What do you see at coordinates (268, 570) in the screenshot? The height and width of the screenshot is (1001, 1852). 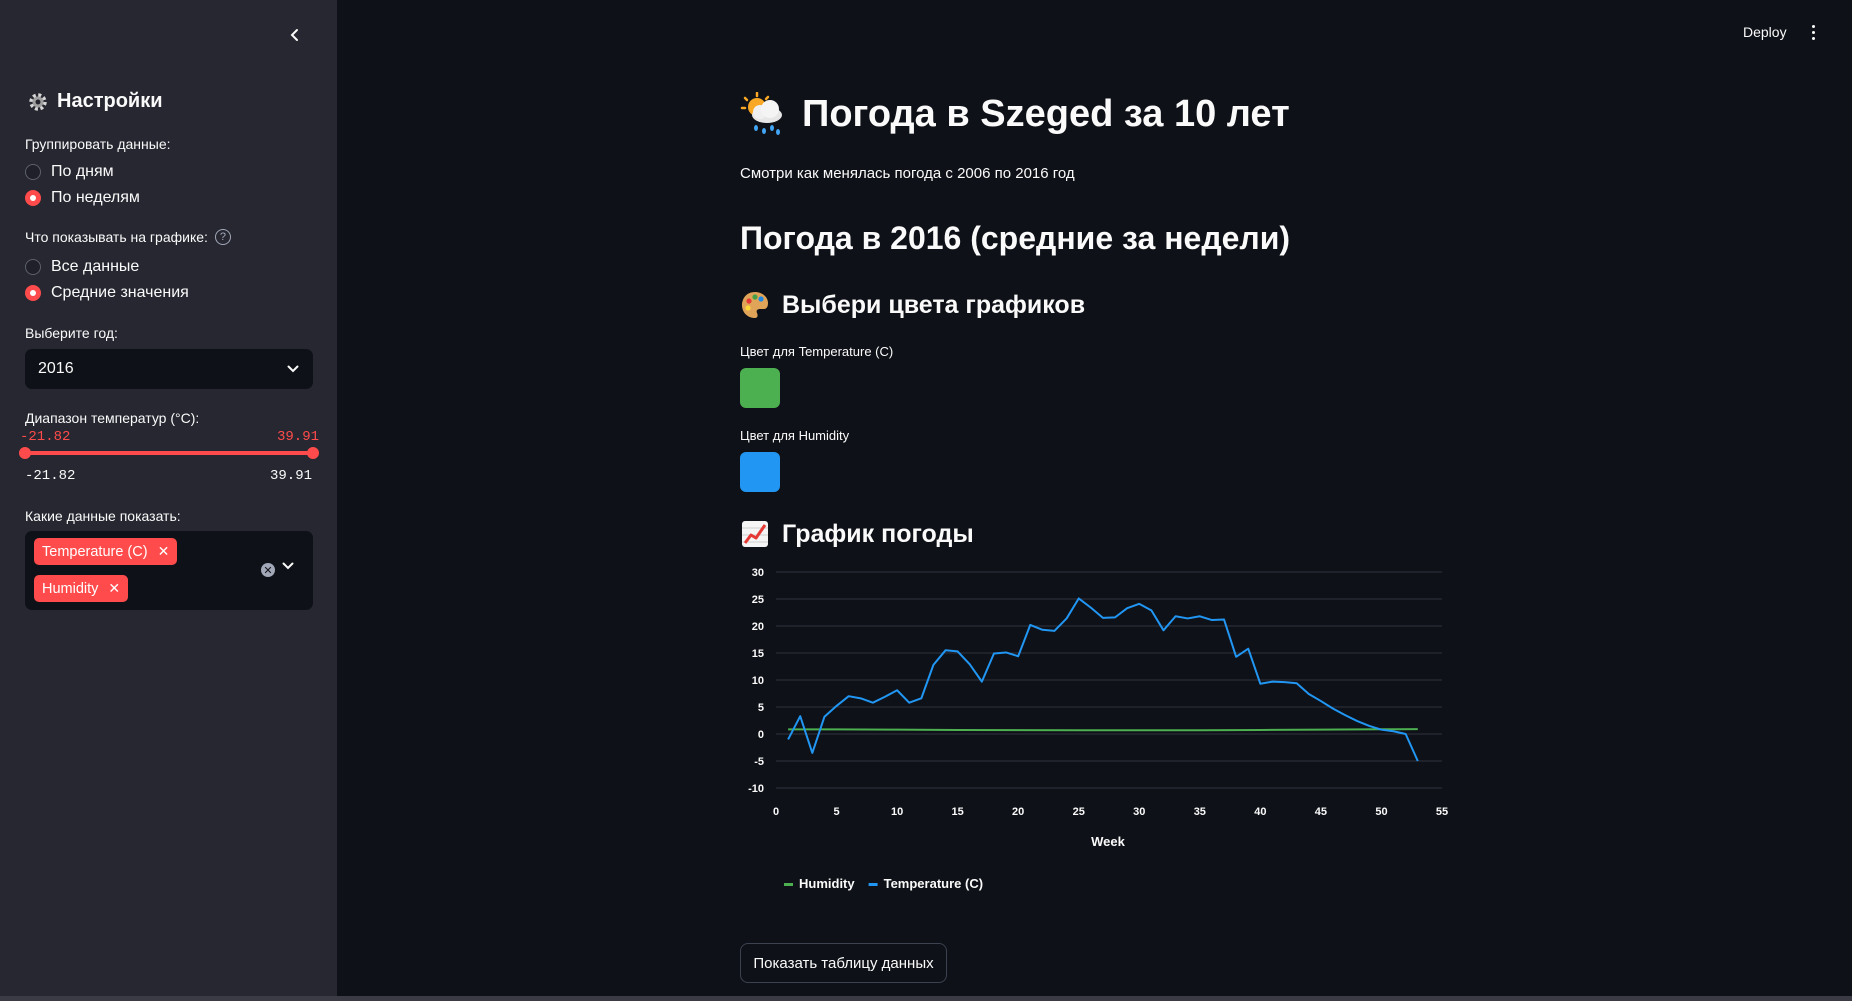 I see `clear-all-icon: ✕` at bounding box center [268, 570].